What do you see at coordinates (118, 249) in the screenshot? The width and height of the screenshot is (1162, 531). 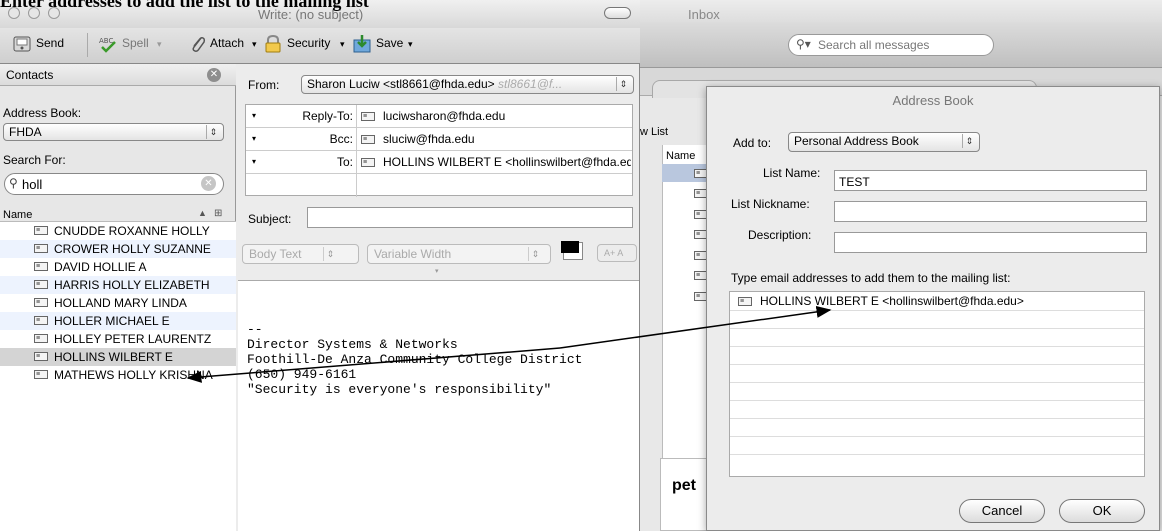 I see `contact-row: ≡ CROWER HOLLY SUZANNE` at bounding box center [118, 249].